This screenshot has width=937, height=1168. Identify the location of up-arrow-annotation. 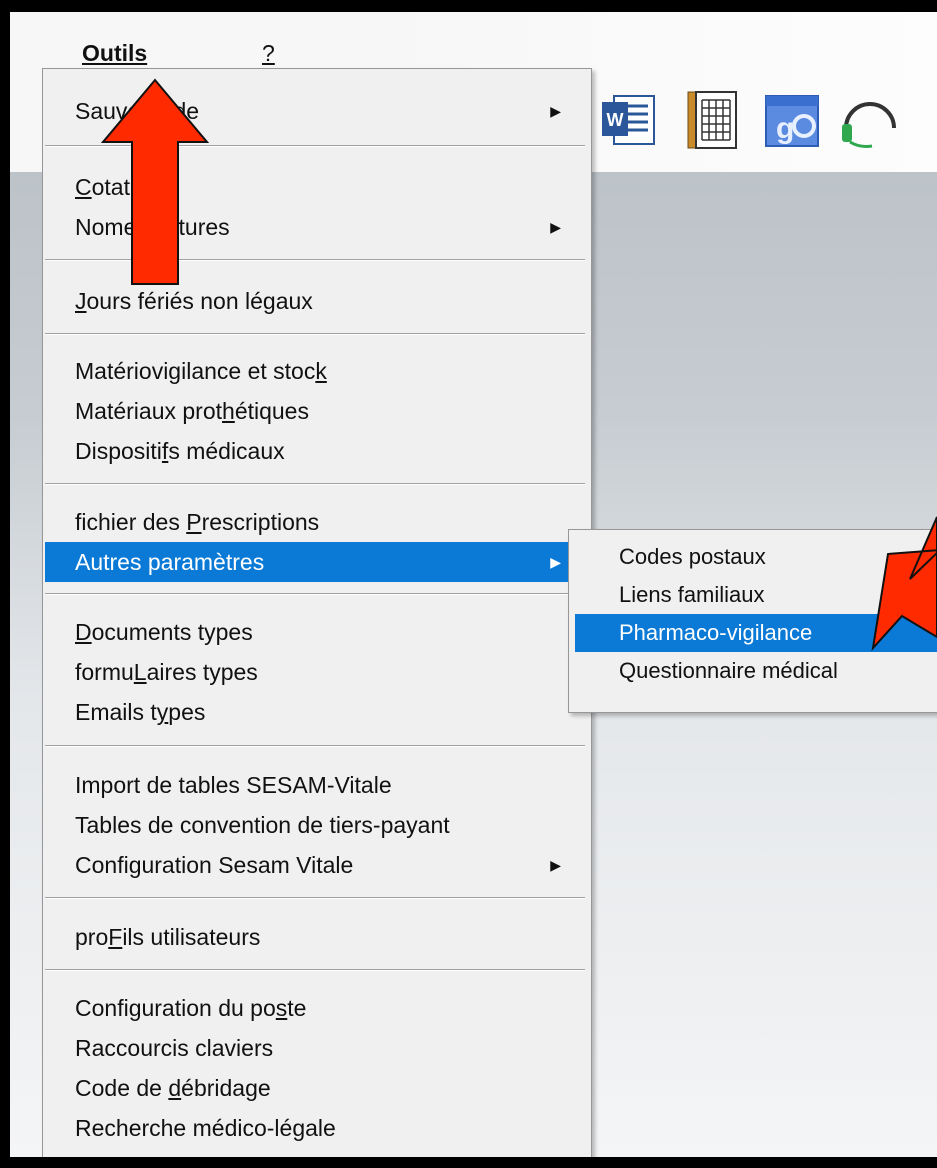
(155, 181).